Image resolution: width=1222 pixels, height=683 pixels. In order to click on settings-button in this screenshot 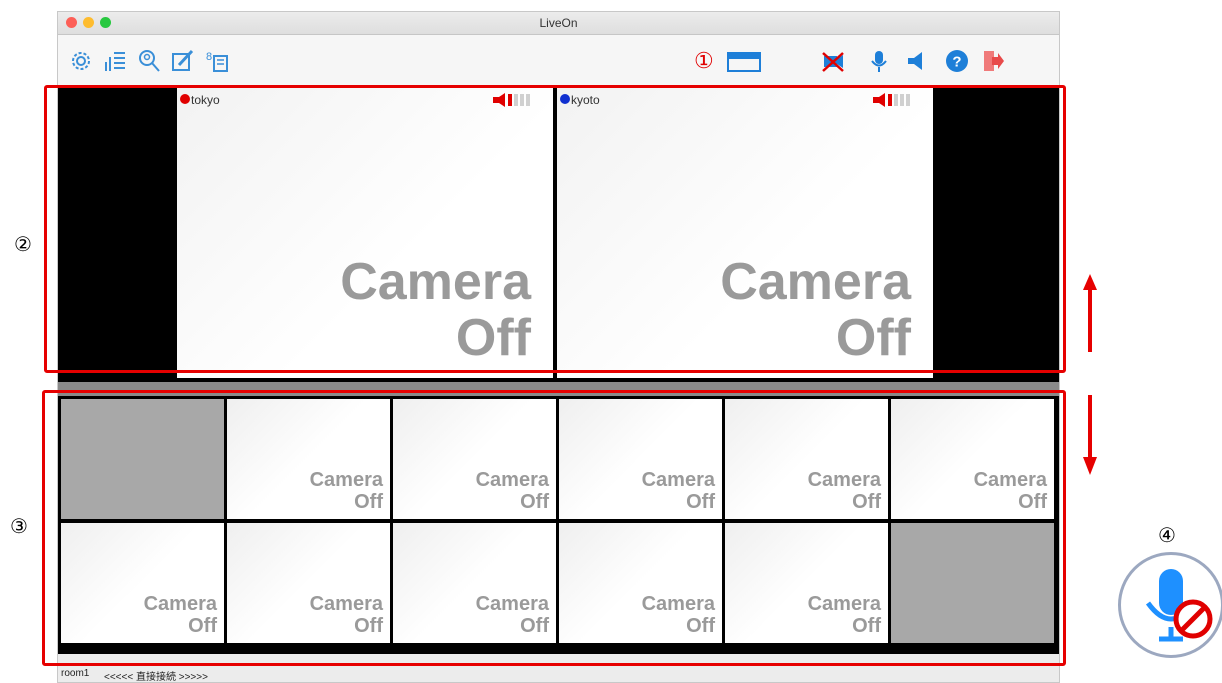, I will do `click(81, 61)`.